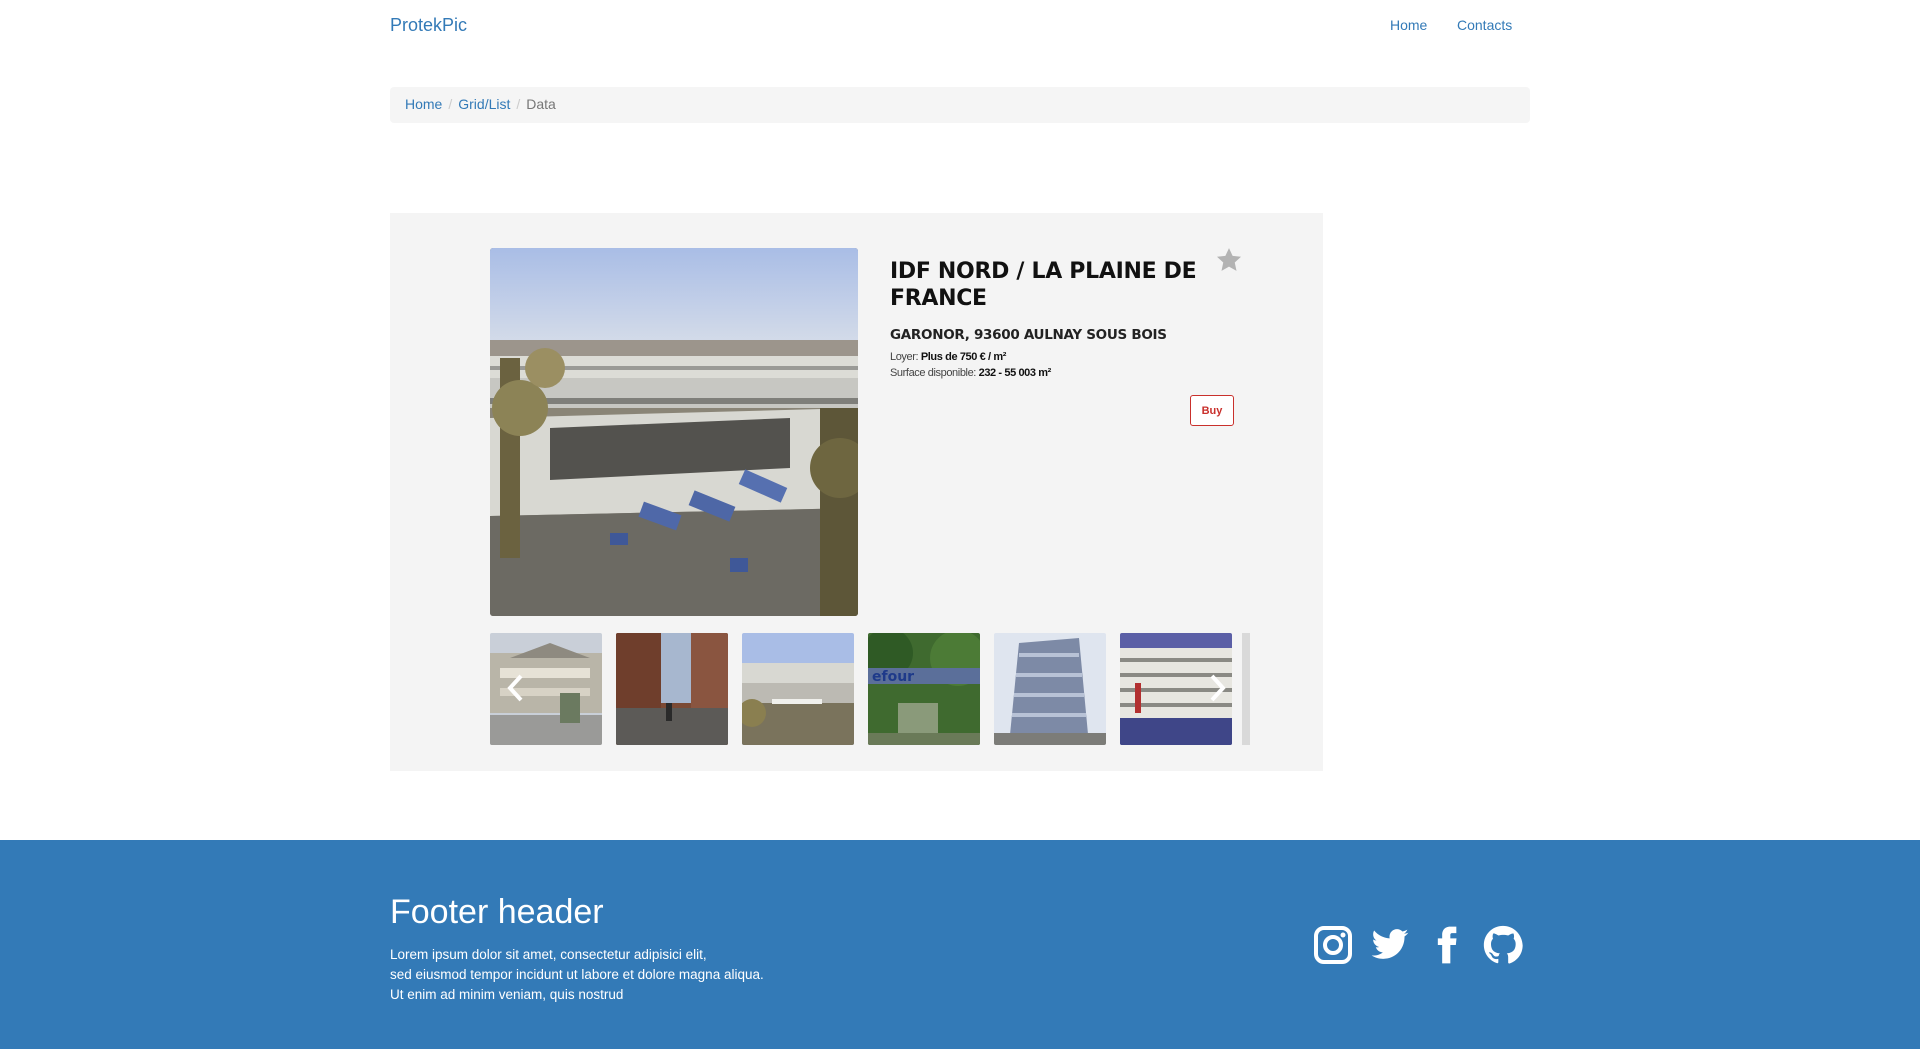  What do you see at coordinates (1246, 689) in the screenshot?
I see `thumbnail-partial` at bounding box center [1246, 689].